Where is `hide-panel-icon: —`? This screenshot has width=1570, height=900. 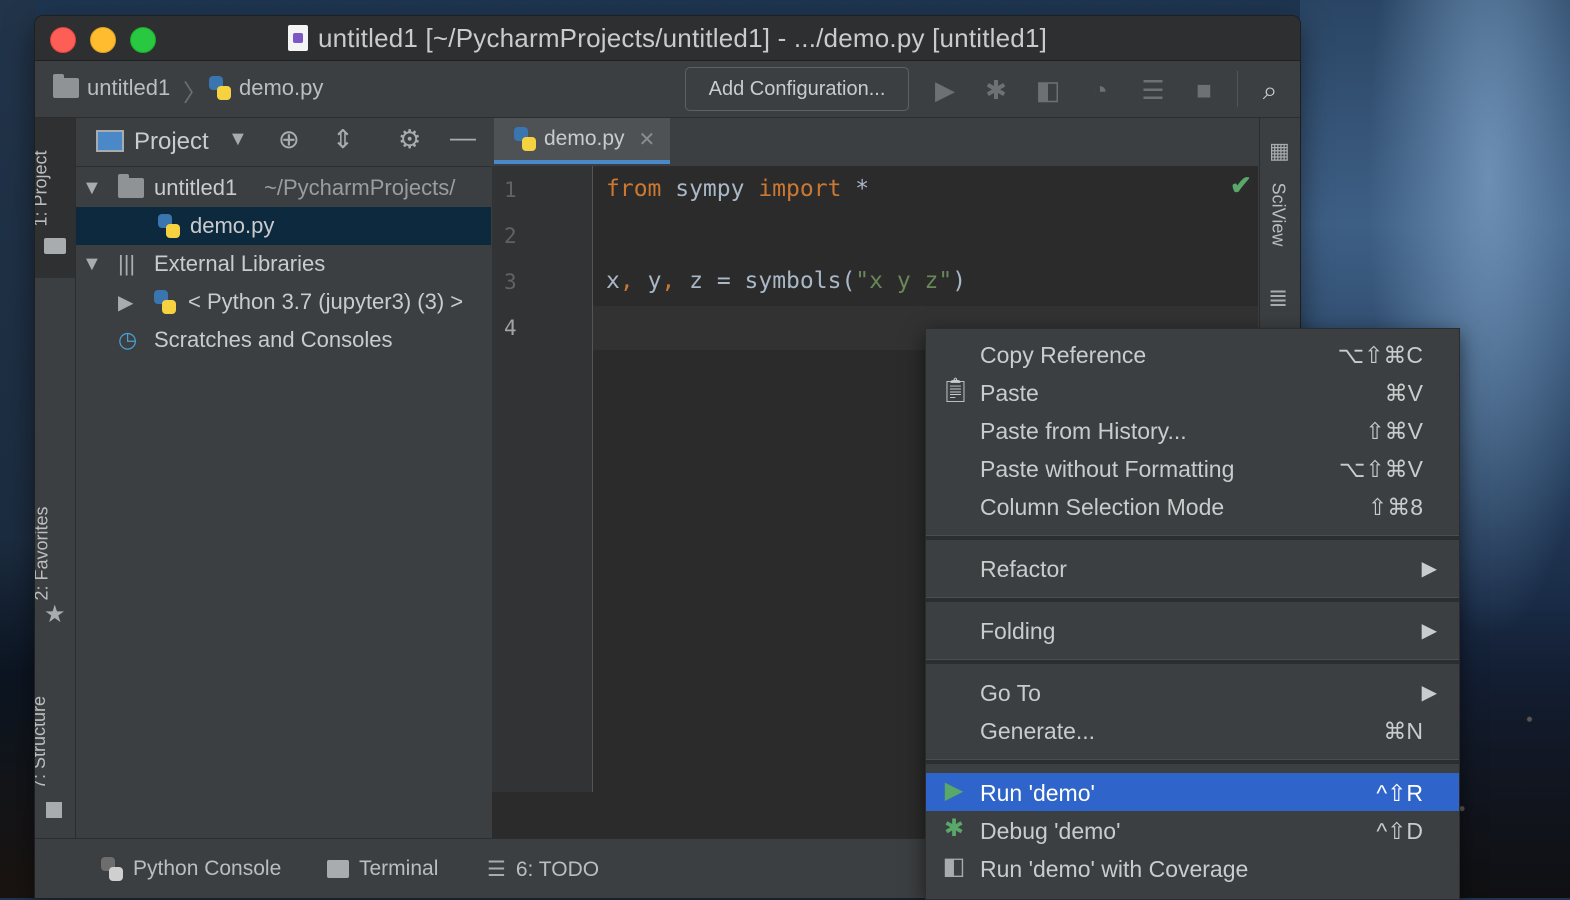 hide-panel-icon: — is located at coordinates (463, 137).